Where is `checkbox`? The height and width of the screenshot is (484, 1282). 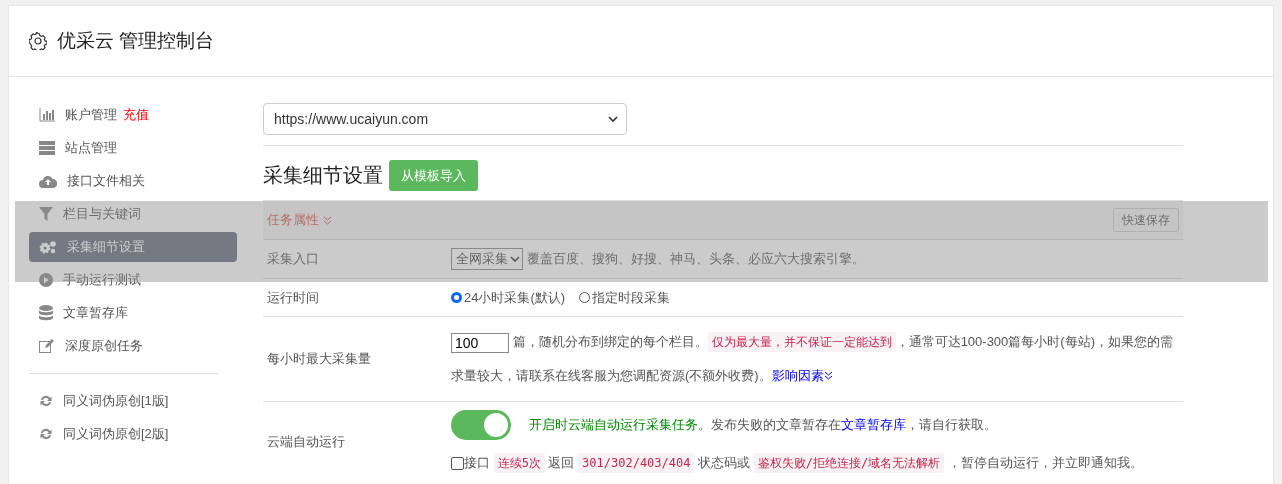
checkbox is located at coordinates (457, 464).